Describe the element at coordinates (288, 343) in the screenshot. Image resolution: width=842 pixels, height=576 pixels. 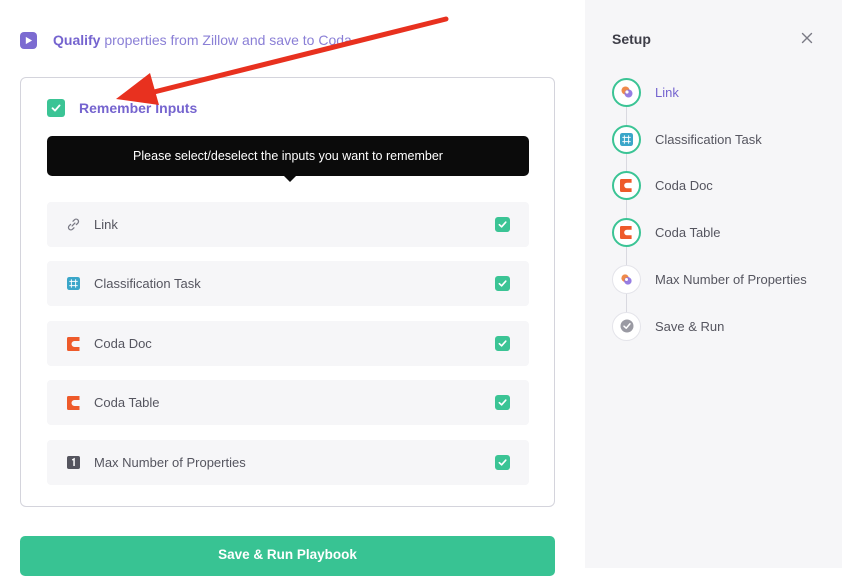
I see `input-row-coda-doc: Coda Doc` at that location.